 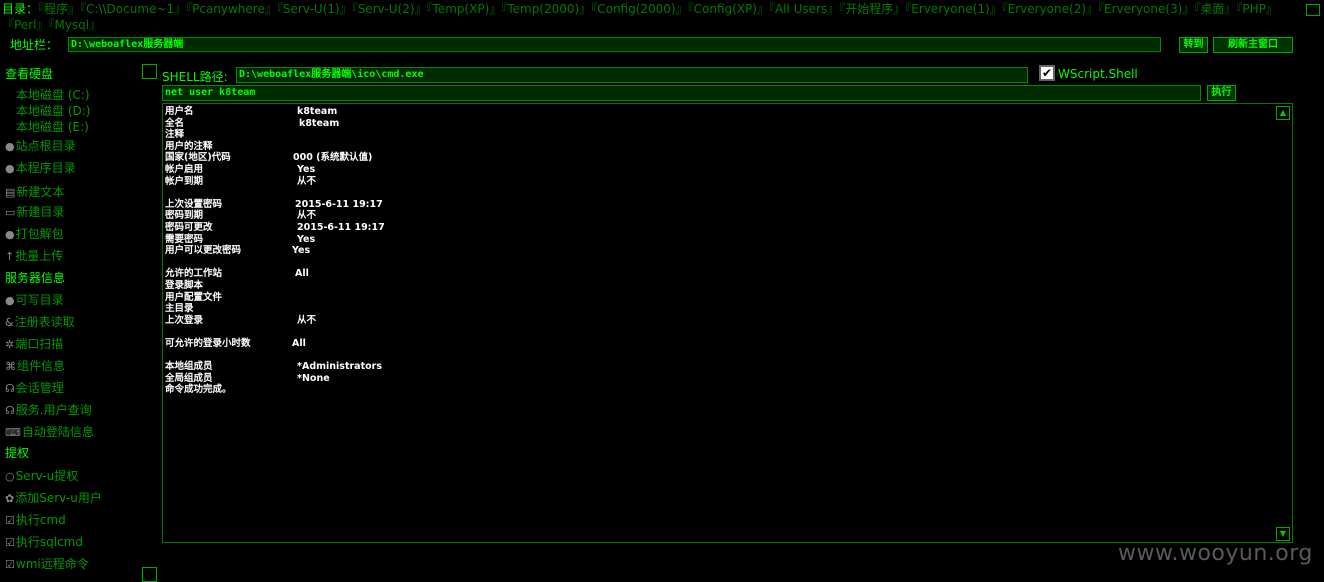 What do you see at coordinates (35, 366) in the screenshot?
I see `sidebar-item-components: ⌘组件信息` at bounding box center [35, 366].